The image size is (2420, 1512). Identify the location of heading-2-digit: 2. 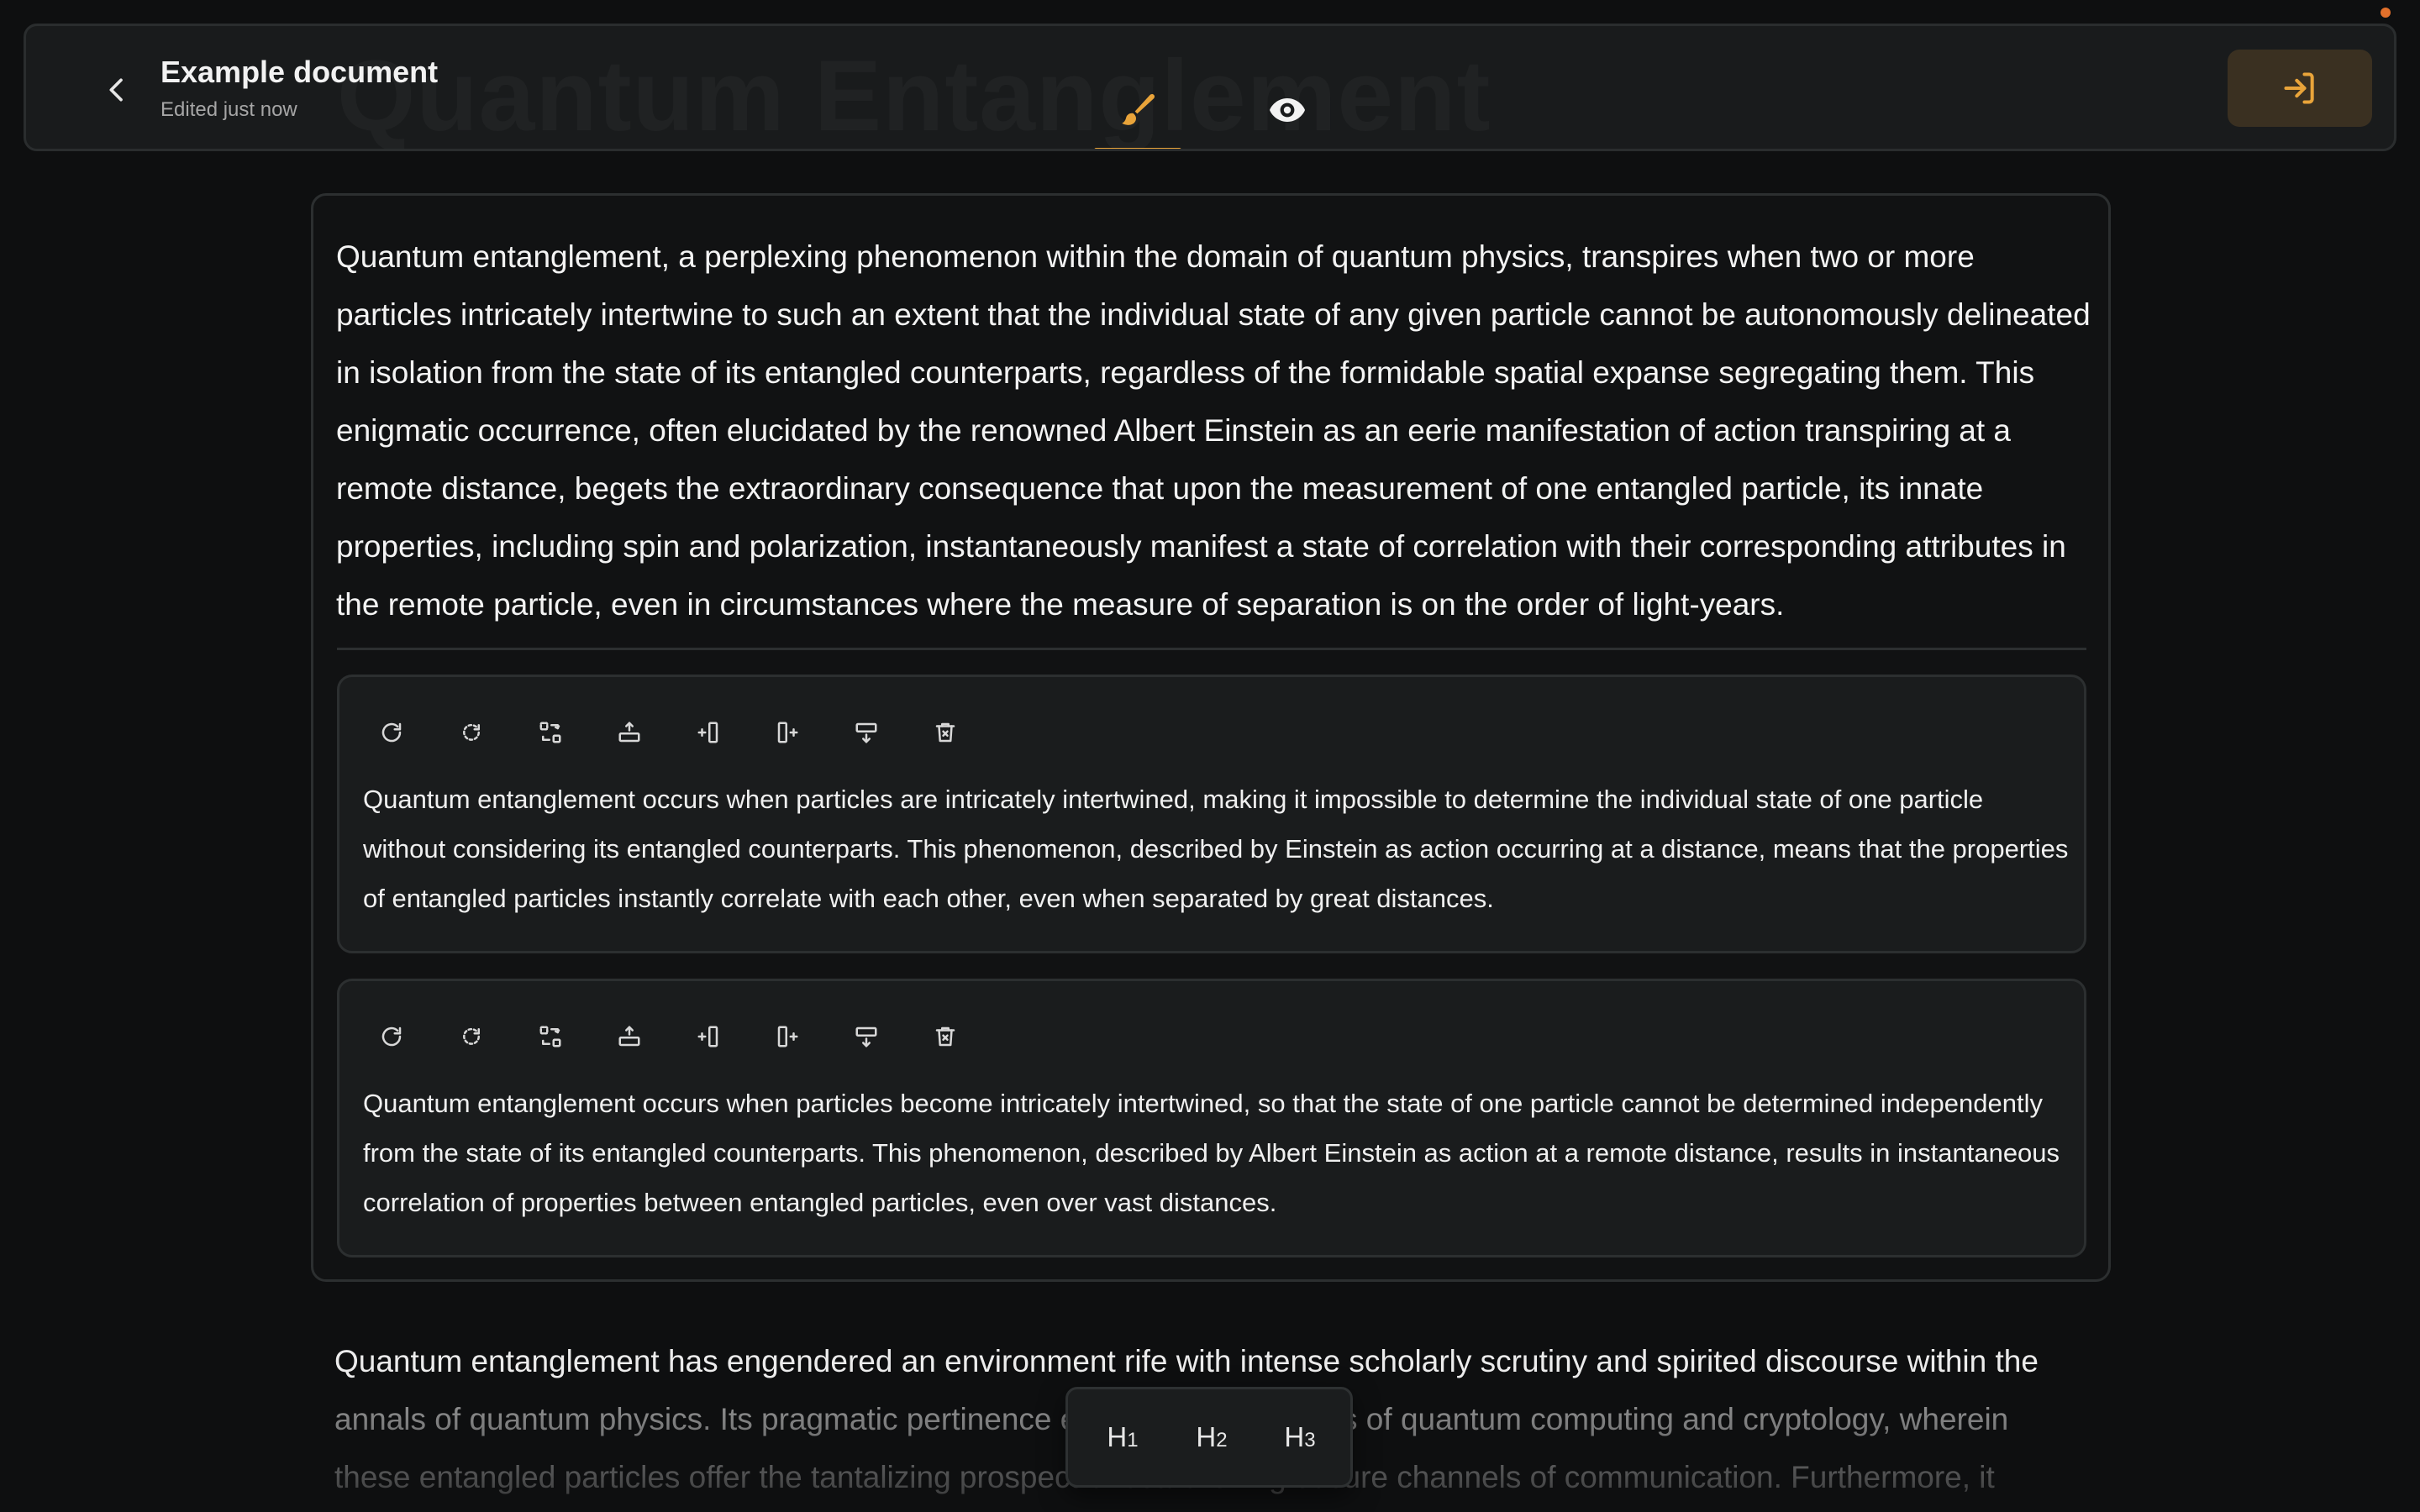
(1222, 1440).